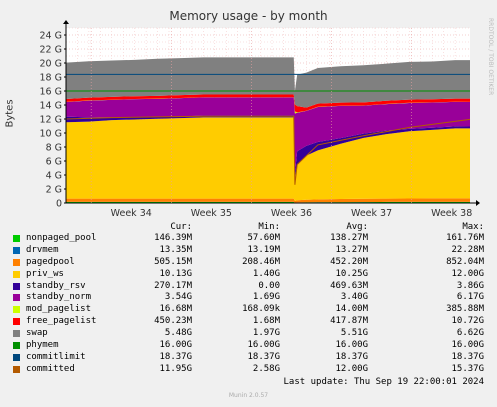  Describe the element at coordinates (175, 345) in the screenshot. I see `legend-cur-value: 16.00G` at that location.